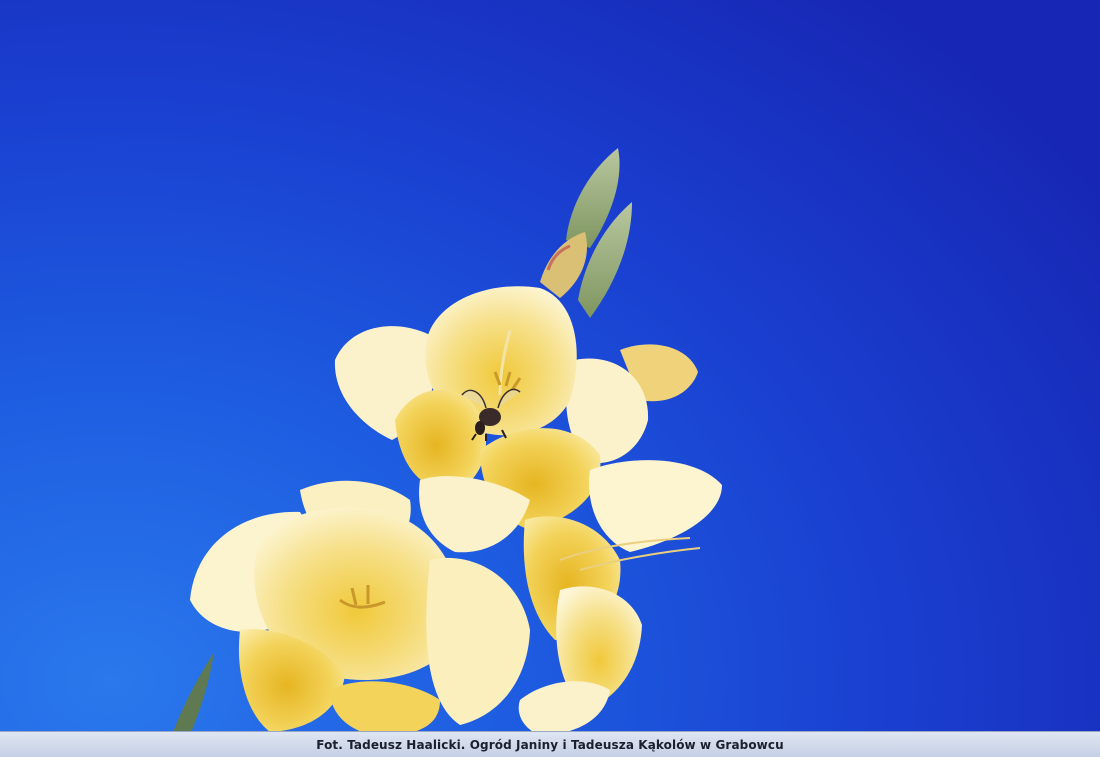 The height and width of the screenshot is (757, 1100). Describe the element at coordinates (586, 233) in the screenshot. I see `flower-buds` at that location.